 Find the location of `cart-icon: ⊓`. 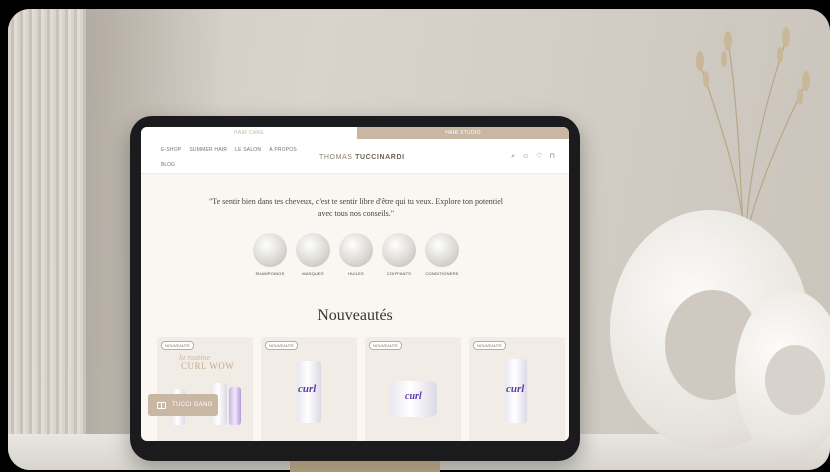

cart-icon: ⊓ is located at coordinates (552, 156).